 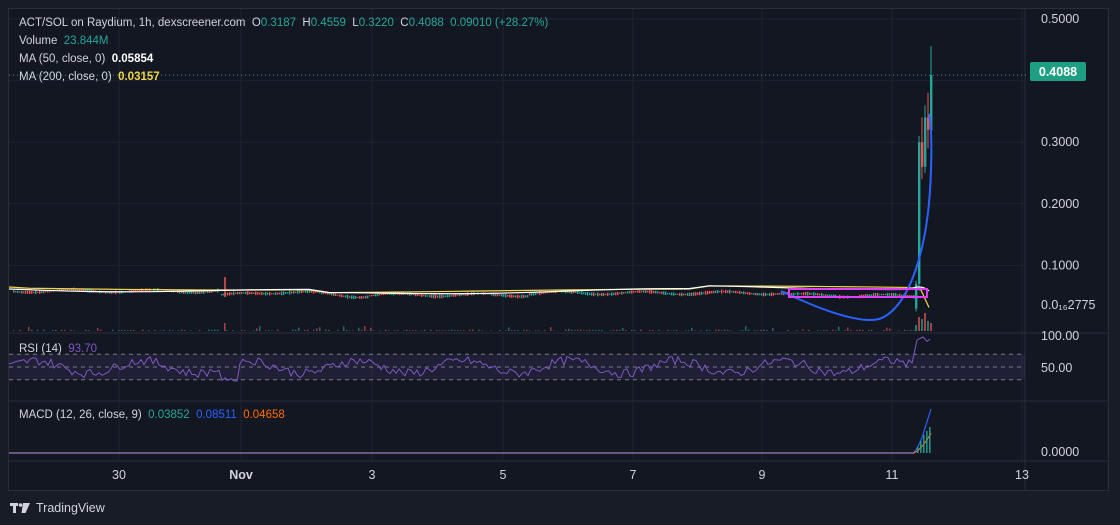 What do you see at coordinates (930, 440) in the screenshot?
I see `macd-histogram-bar` at bounding box center [930, 440].